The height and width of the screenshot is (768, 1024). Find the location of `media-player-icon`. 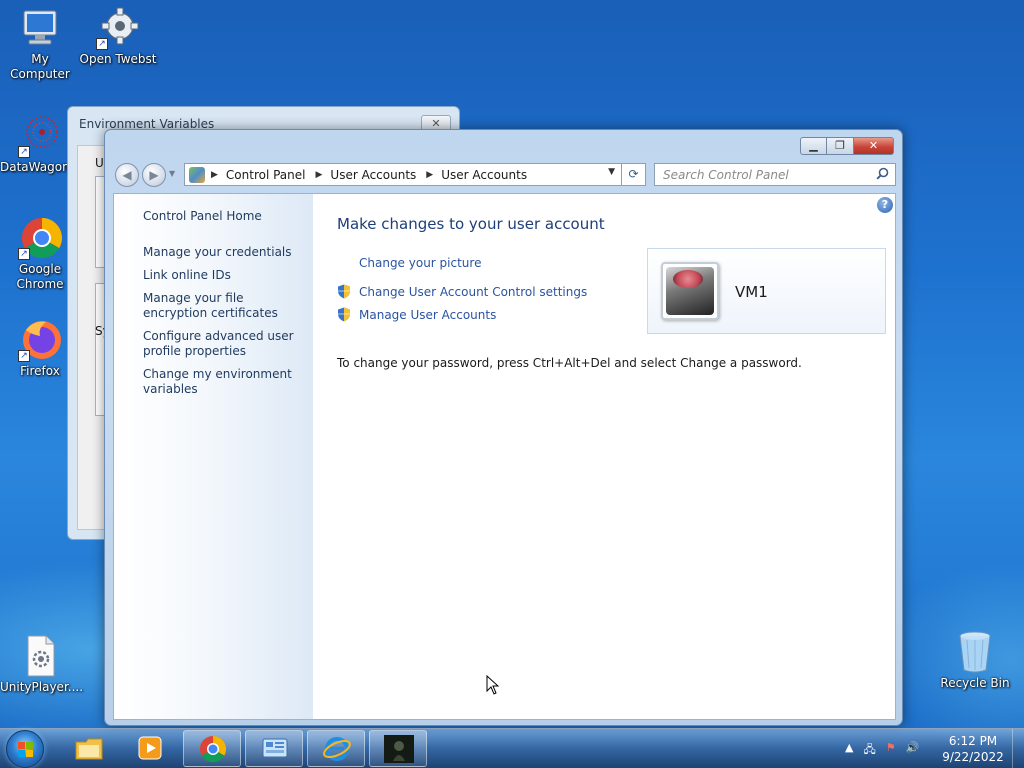

media-player-icon is located at coordinates (150, 748).